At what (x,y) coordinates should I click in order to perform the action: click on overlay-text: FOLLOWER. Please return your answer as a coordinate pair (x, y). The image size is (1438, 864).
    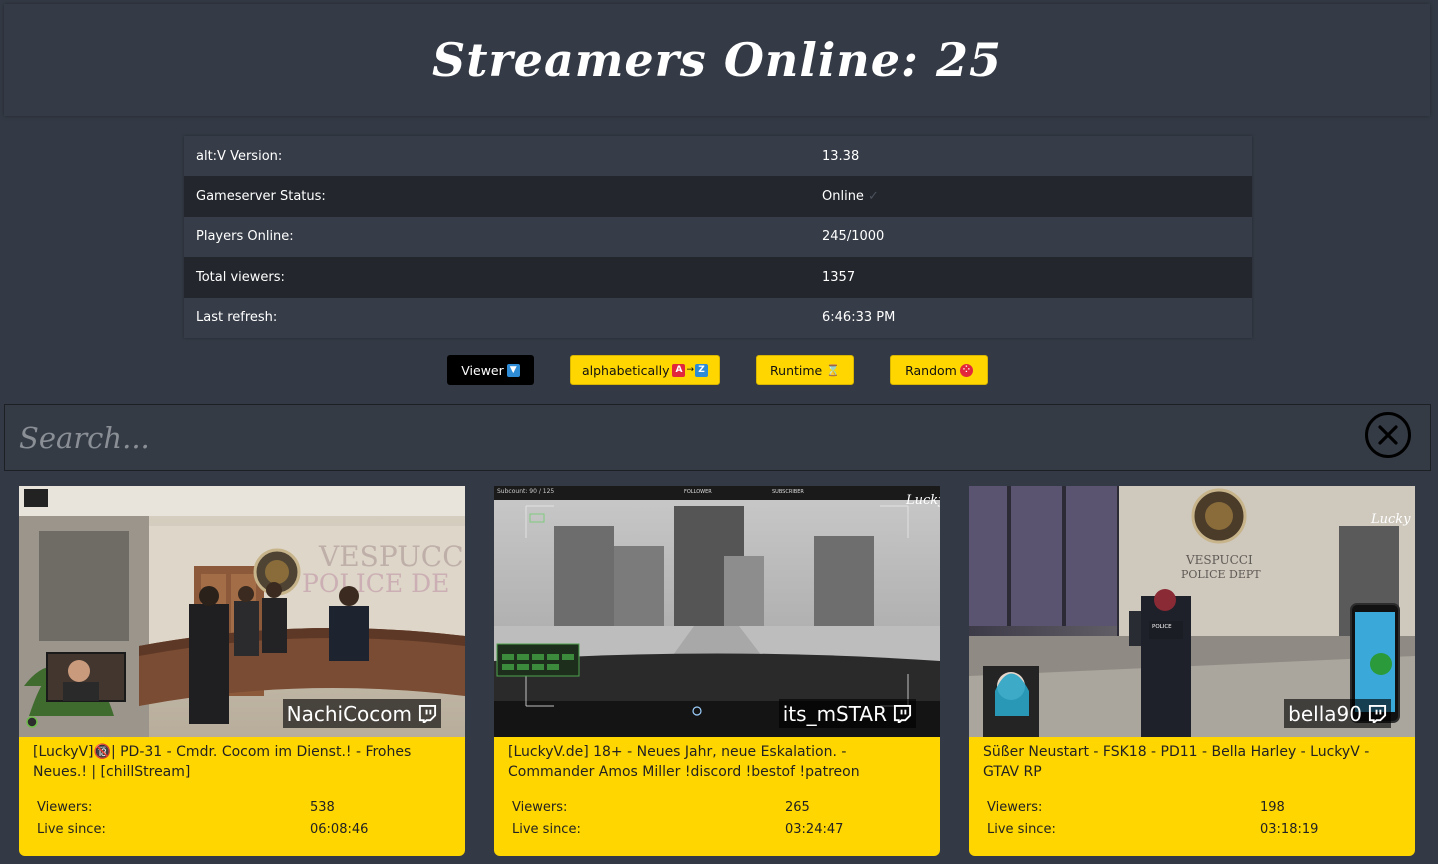
    Looking at the image, I should click on (698, 492).